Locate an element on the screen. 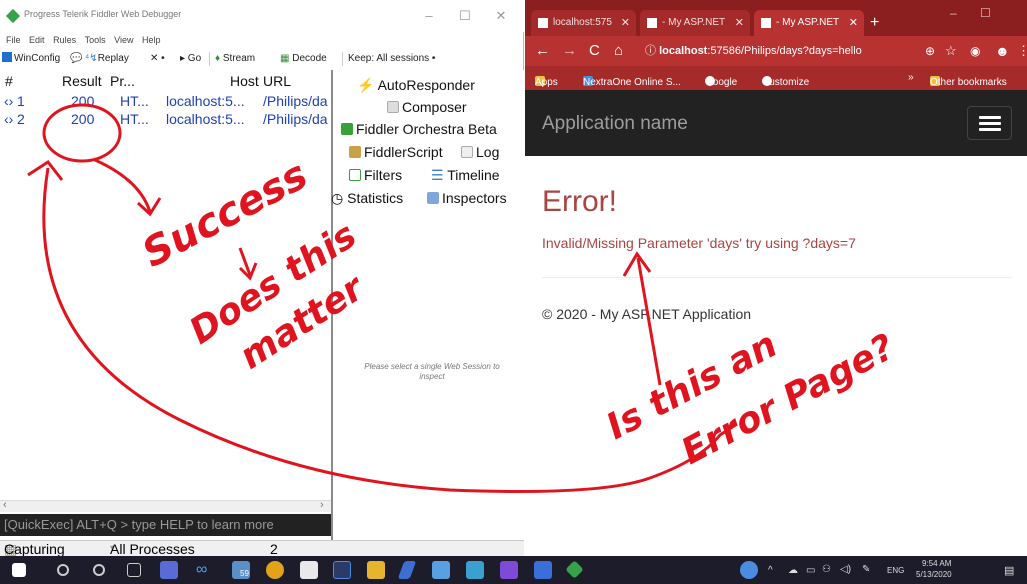 The width and height of the screenshot is (1027, 584). hamburger-menu-button is located at coordinates (989, 123).